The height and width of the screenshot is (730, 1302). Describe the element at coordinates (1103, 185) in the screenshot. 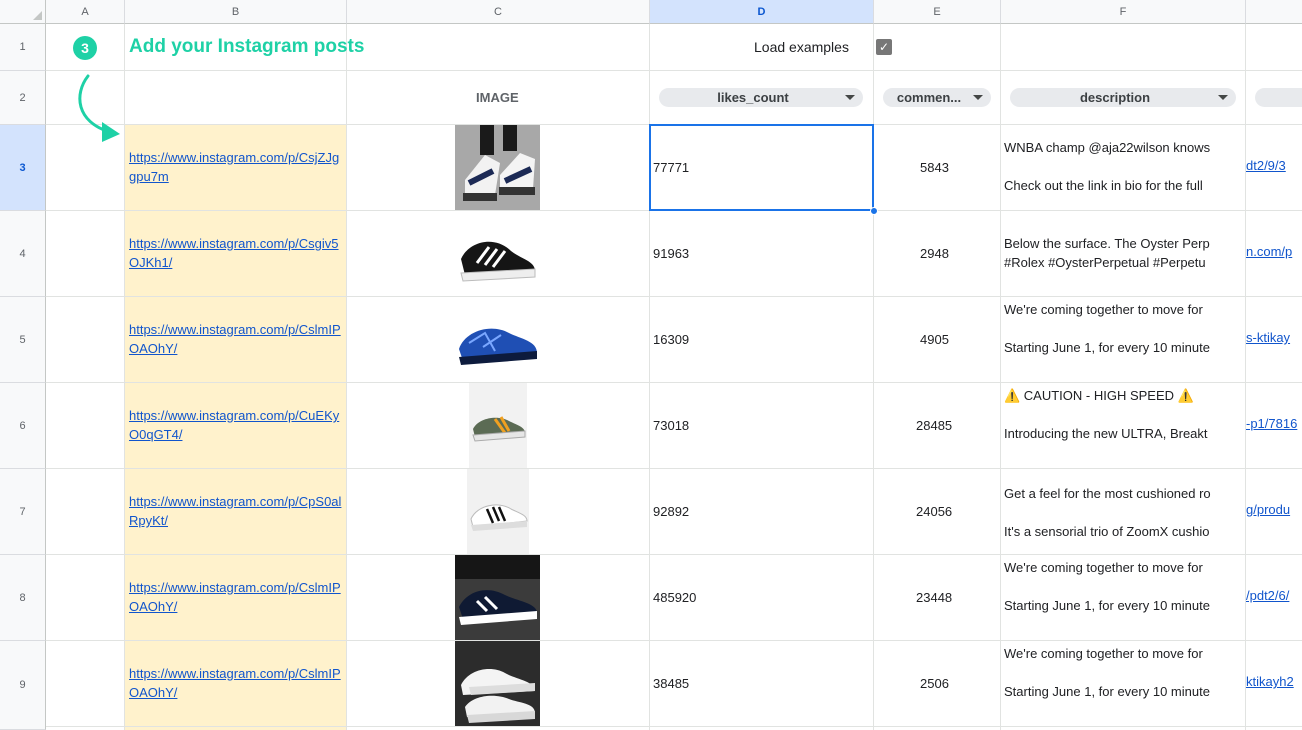

I see `description-line: Check out the link in bio for the full` at that location.